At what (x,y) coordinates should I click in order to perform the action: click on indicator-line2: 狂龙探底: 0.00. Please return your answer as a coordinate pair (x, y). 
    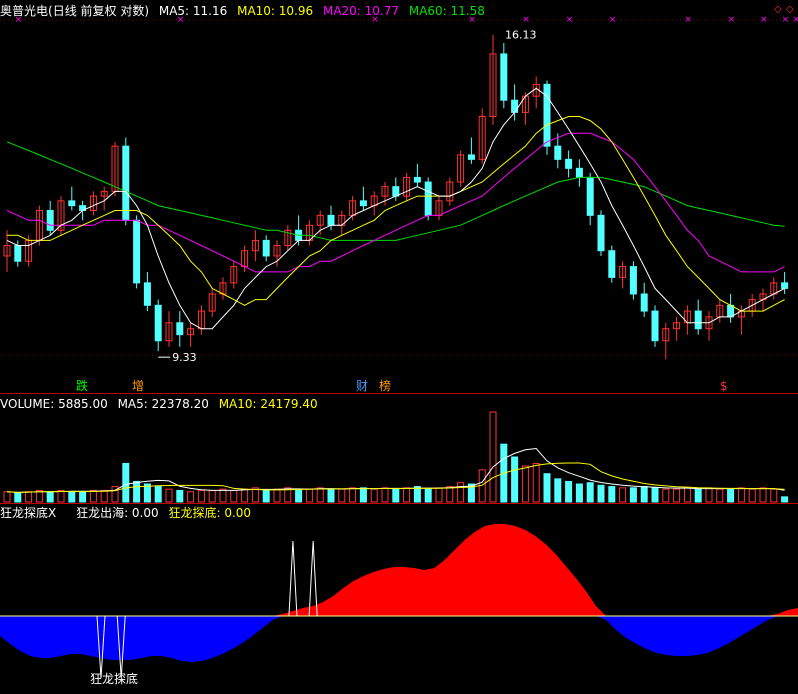
    Looking at the image, I should click on (210, 513).